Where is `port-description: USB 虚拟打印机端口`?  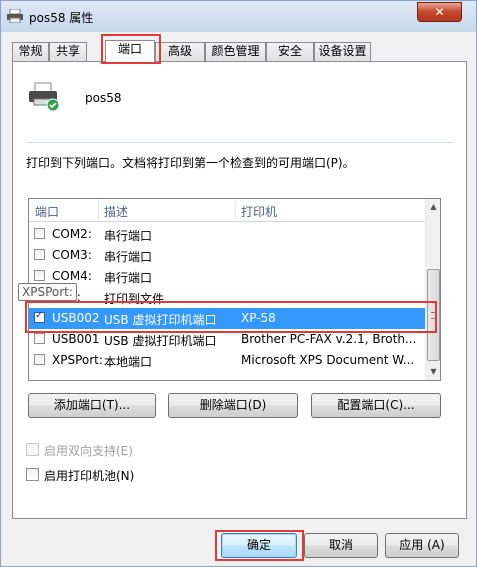
port-description: USB 虚拟打印机端口 is located at coordinates (160, 341).